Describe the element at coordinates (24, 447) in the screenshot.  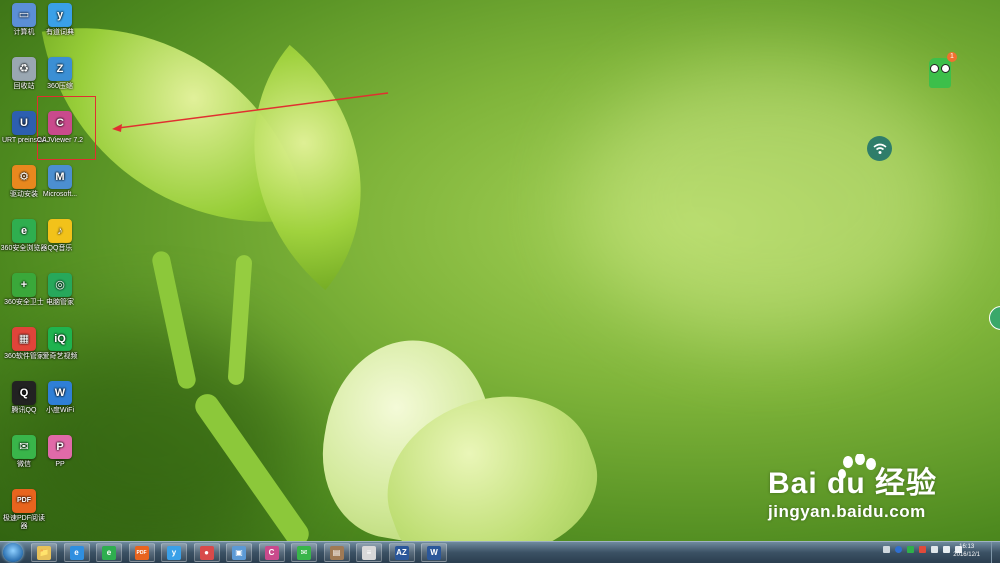
I see `wechat-icon: ✉` at that location.